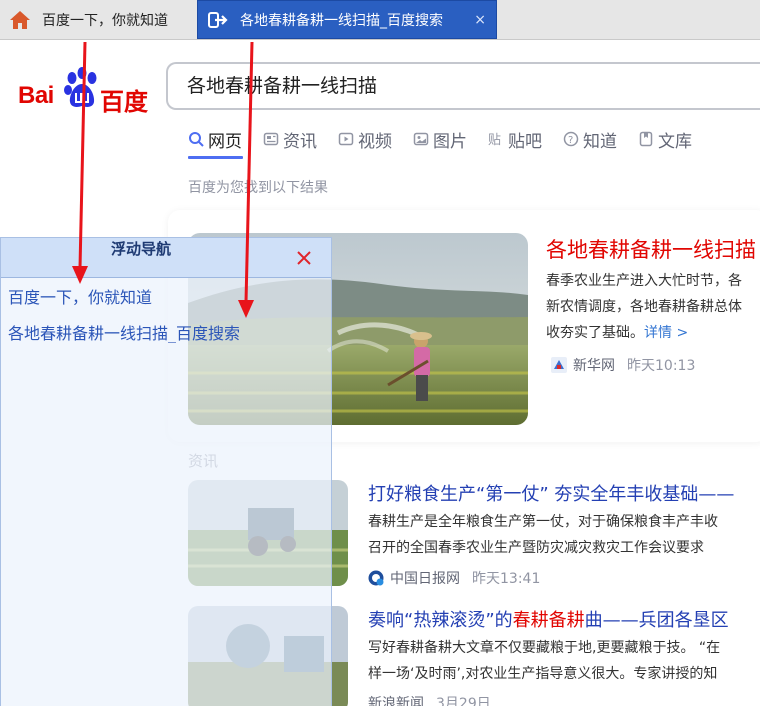 This screenshot has height=706, width=760. What do you see at coordinates (544, 648) in the screenshot?
I see `snippet-line: 写好春耕备耕大文章不仅要藏粮于地,更要藏粮于技。 “在` at bounding box center [544, 648].